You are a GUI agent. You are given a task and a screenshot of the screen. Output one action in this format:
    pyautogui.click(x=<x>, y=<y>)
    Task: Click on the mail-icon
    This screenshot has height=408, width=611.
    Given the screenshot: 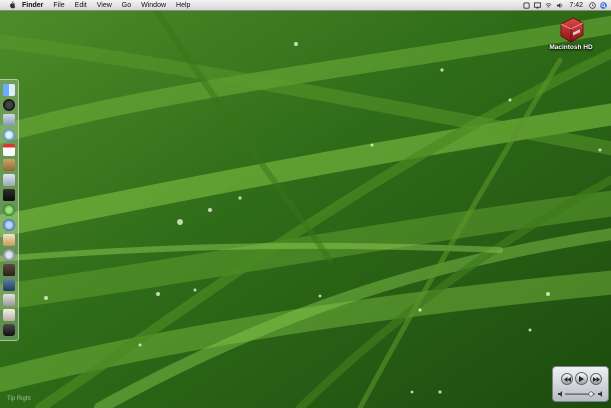 What is the action you would take?
    pyautogui.click(x=9, y=120)
    